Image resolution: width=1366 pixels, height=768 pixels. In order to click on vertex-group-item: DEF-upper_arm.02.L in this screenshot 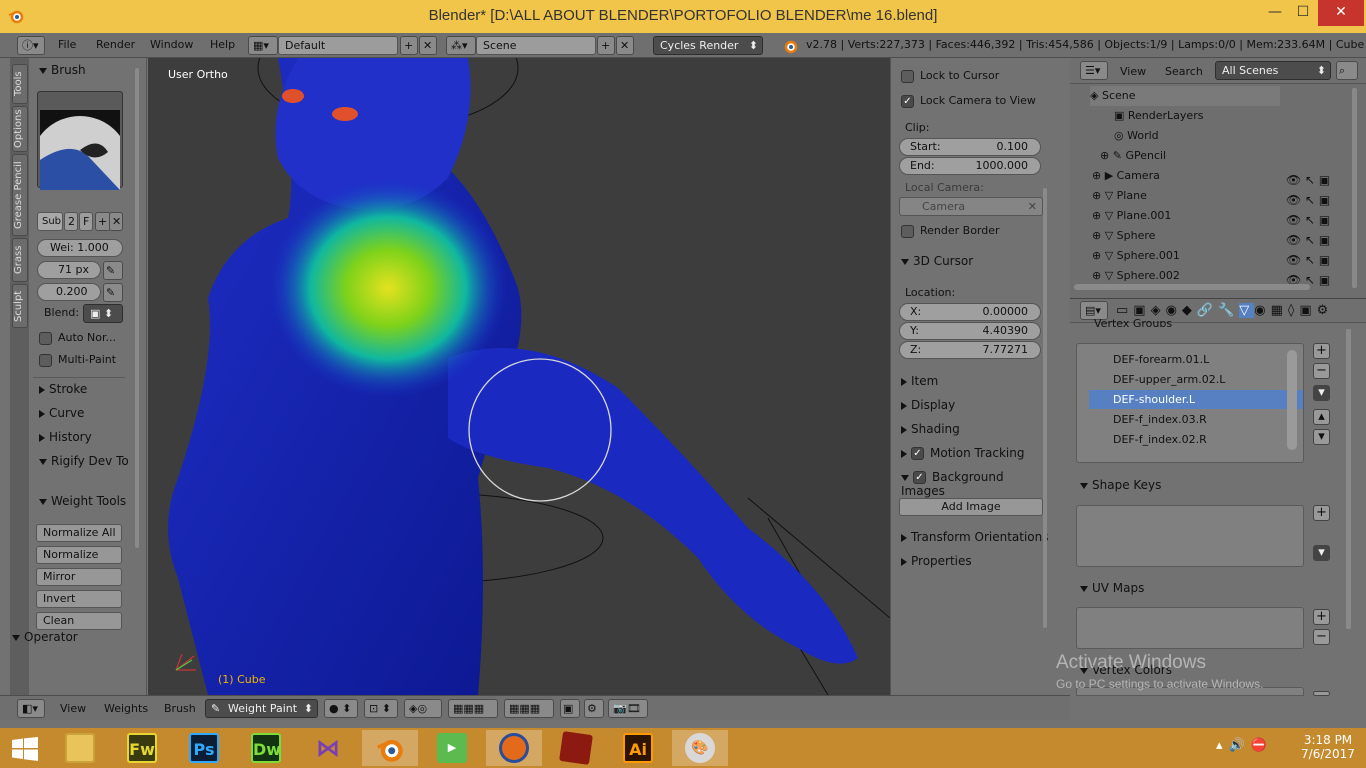, I will do `click(1196, 379)`.